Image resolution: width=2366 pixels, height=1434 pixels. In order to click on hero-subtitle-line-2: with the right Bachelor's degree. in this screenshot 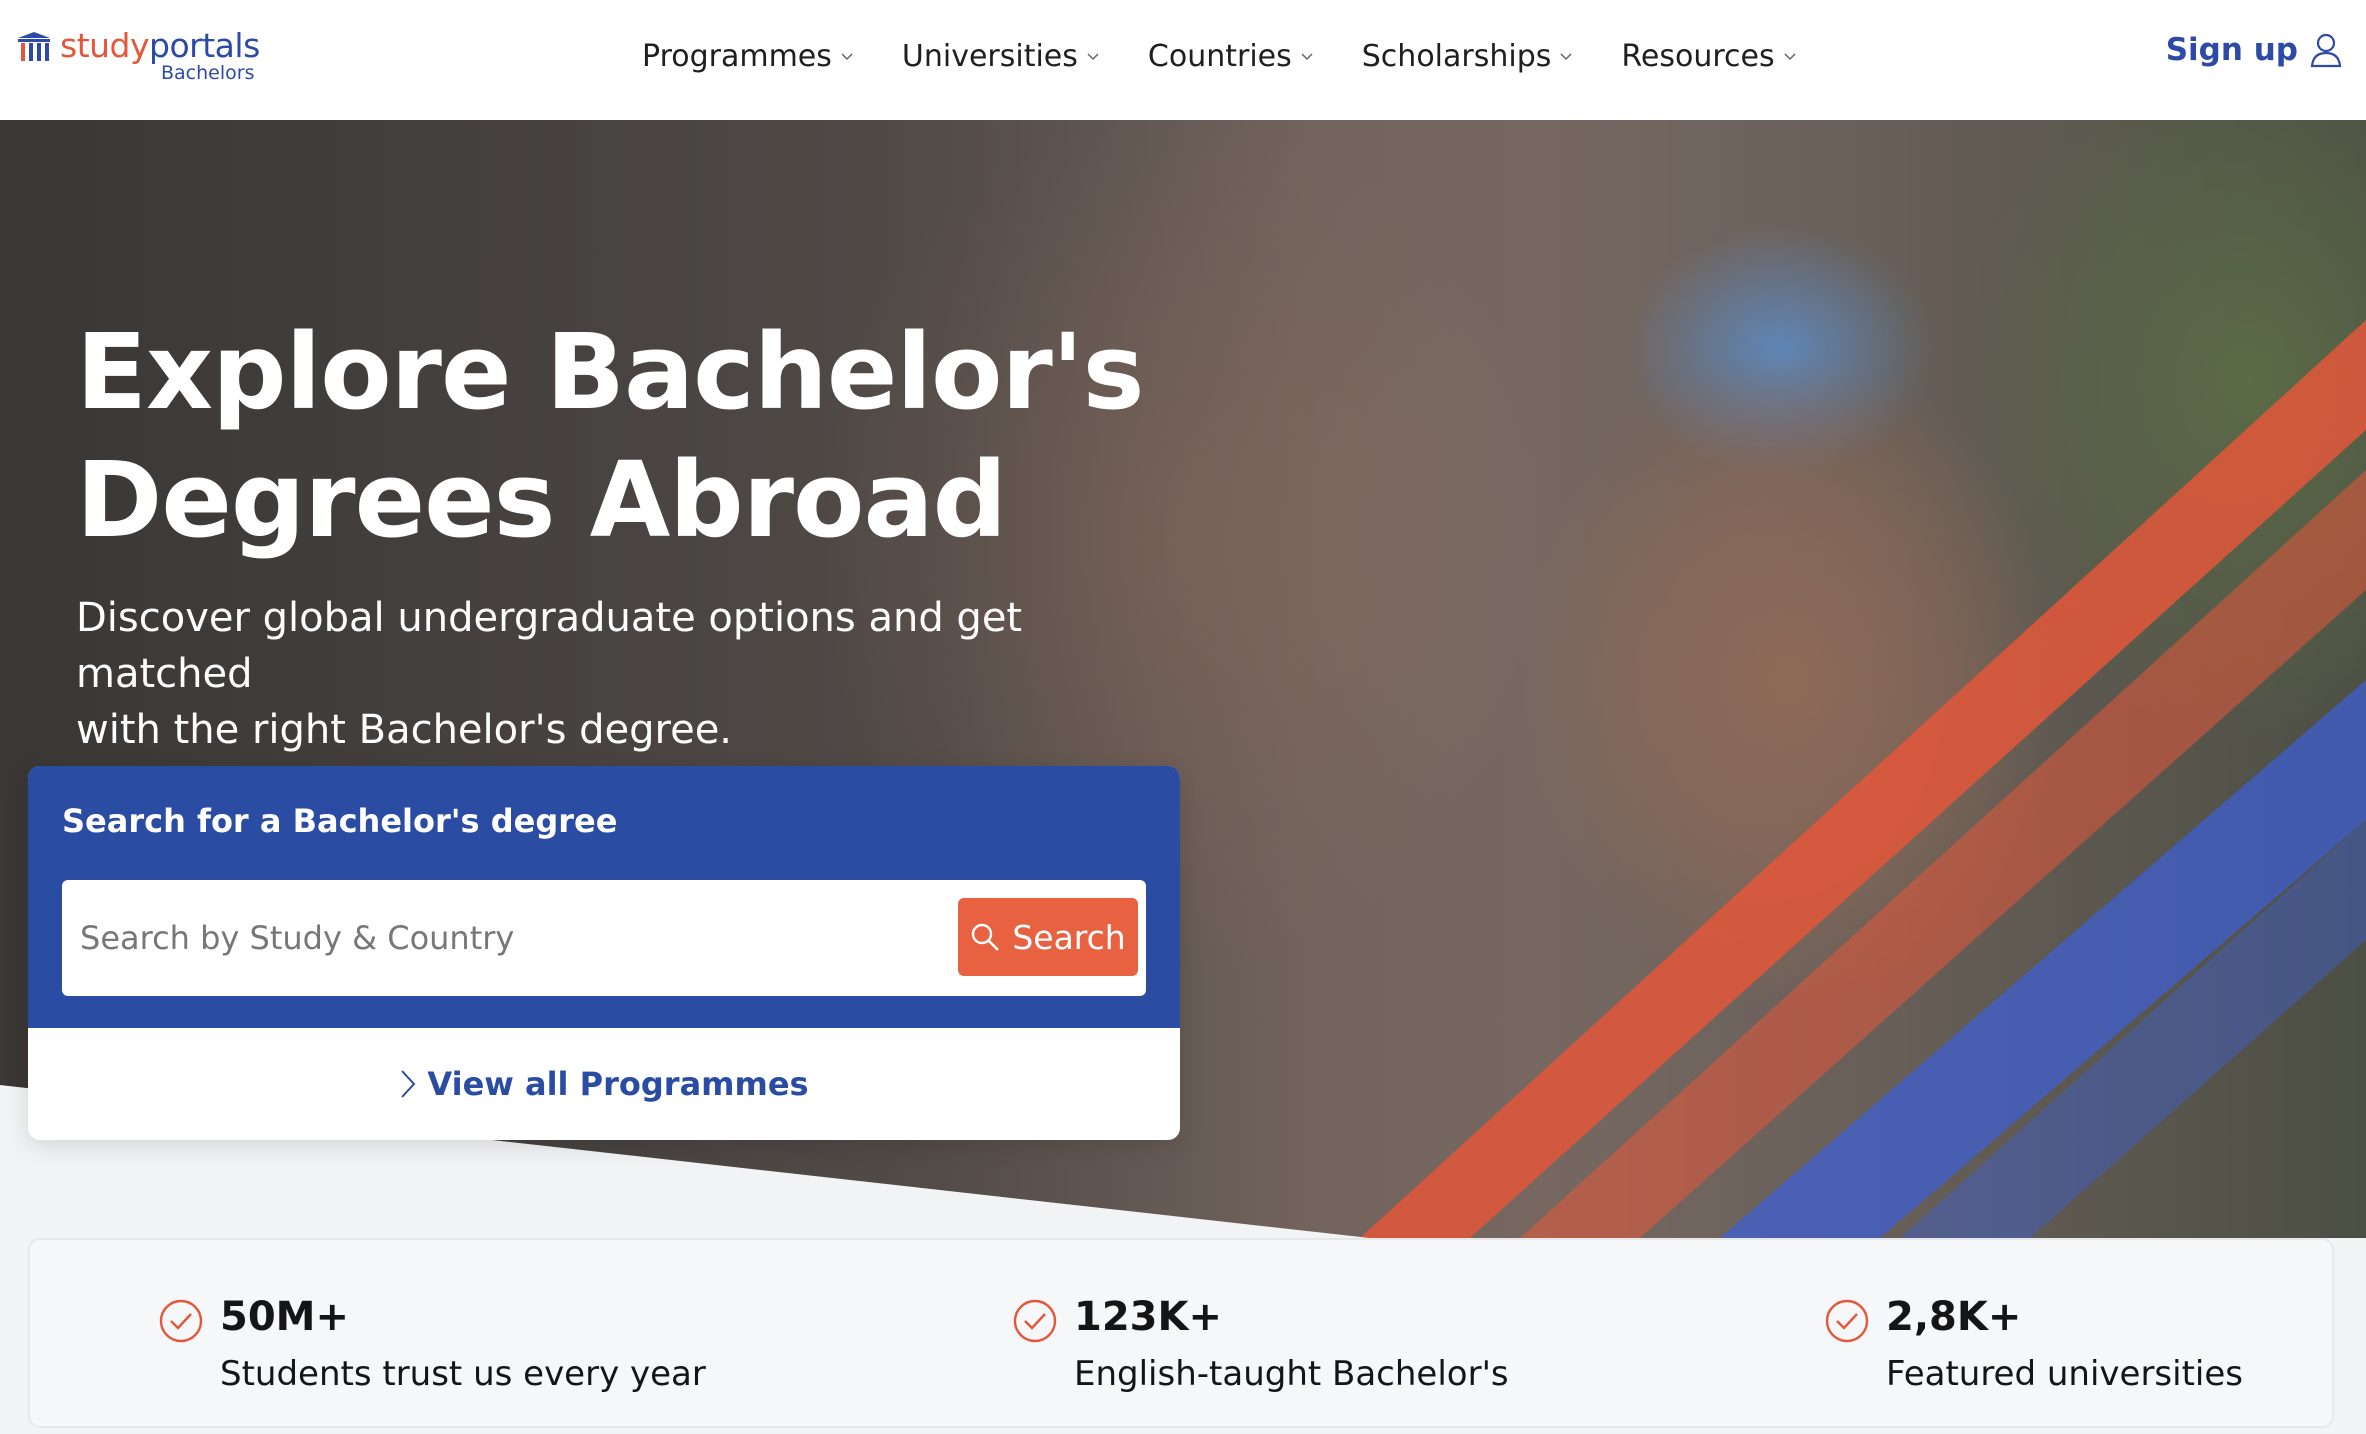, I will do `click(404, 730)`.